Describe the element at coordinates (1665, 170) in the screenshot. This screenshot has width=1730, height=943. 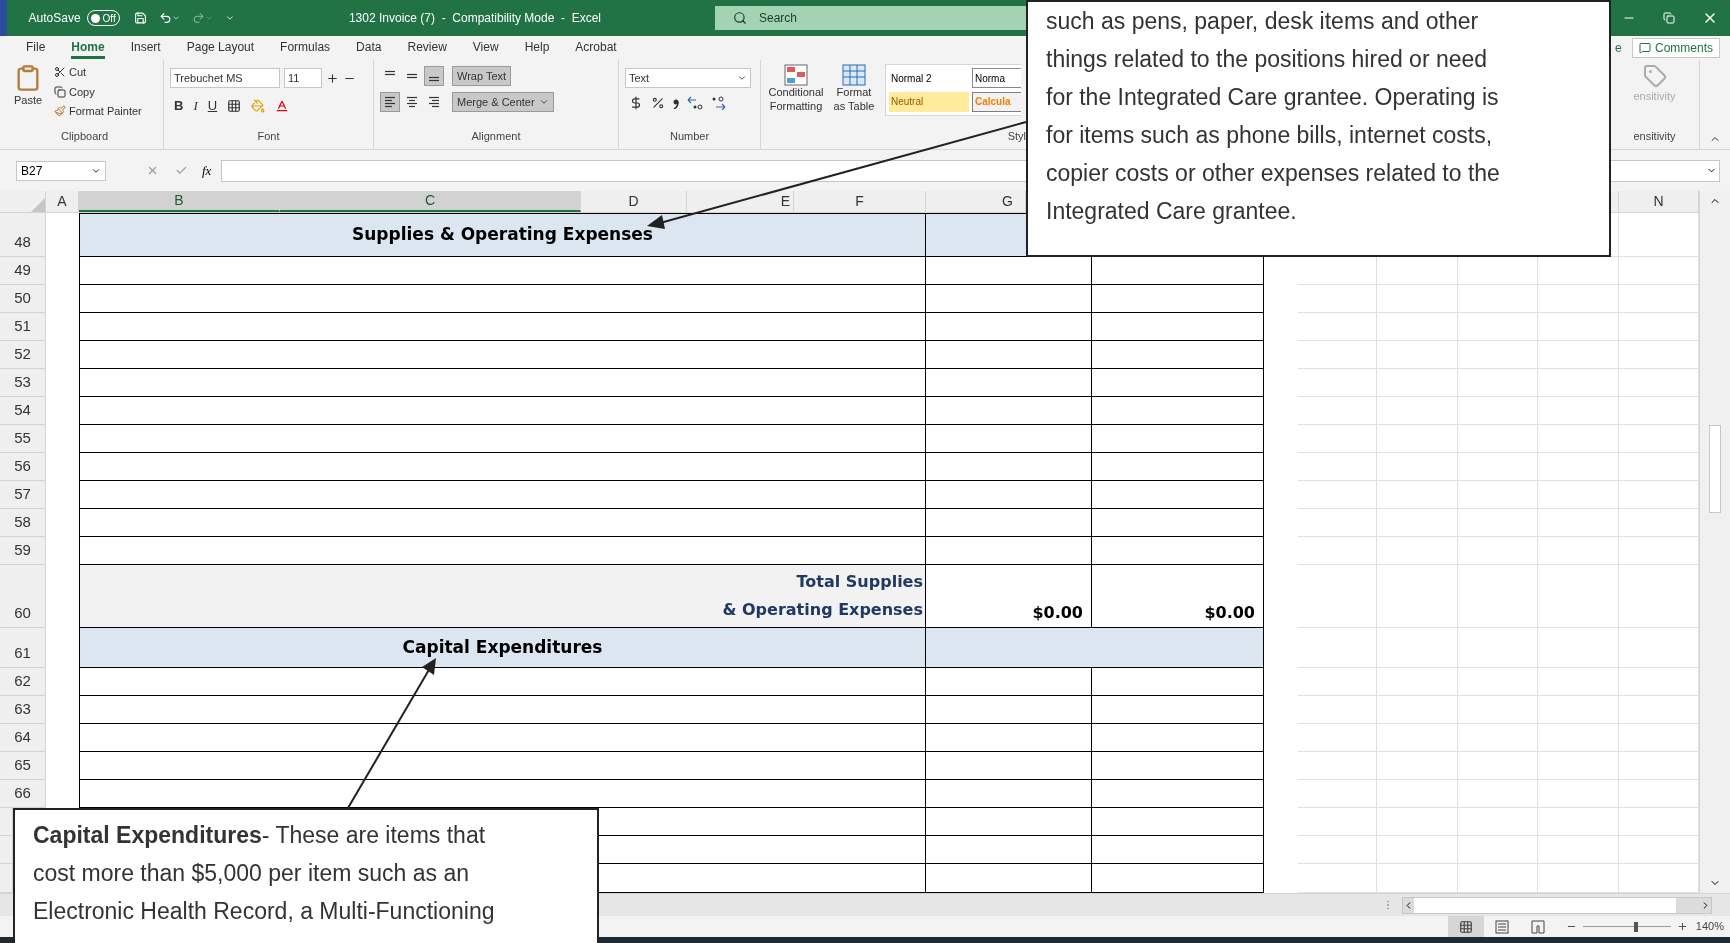
I see `formula-input-end` at that location.